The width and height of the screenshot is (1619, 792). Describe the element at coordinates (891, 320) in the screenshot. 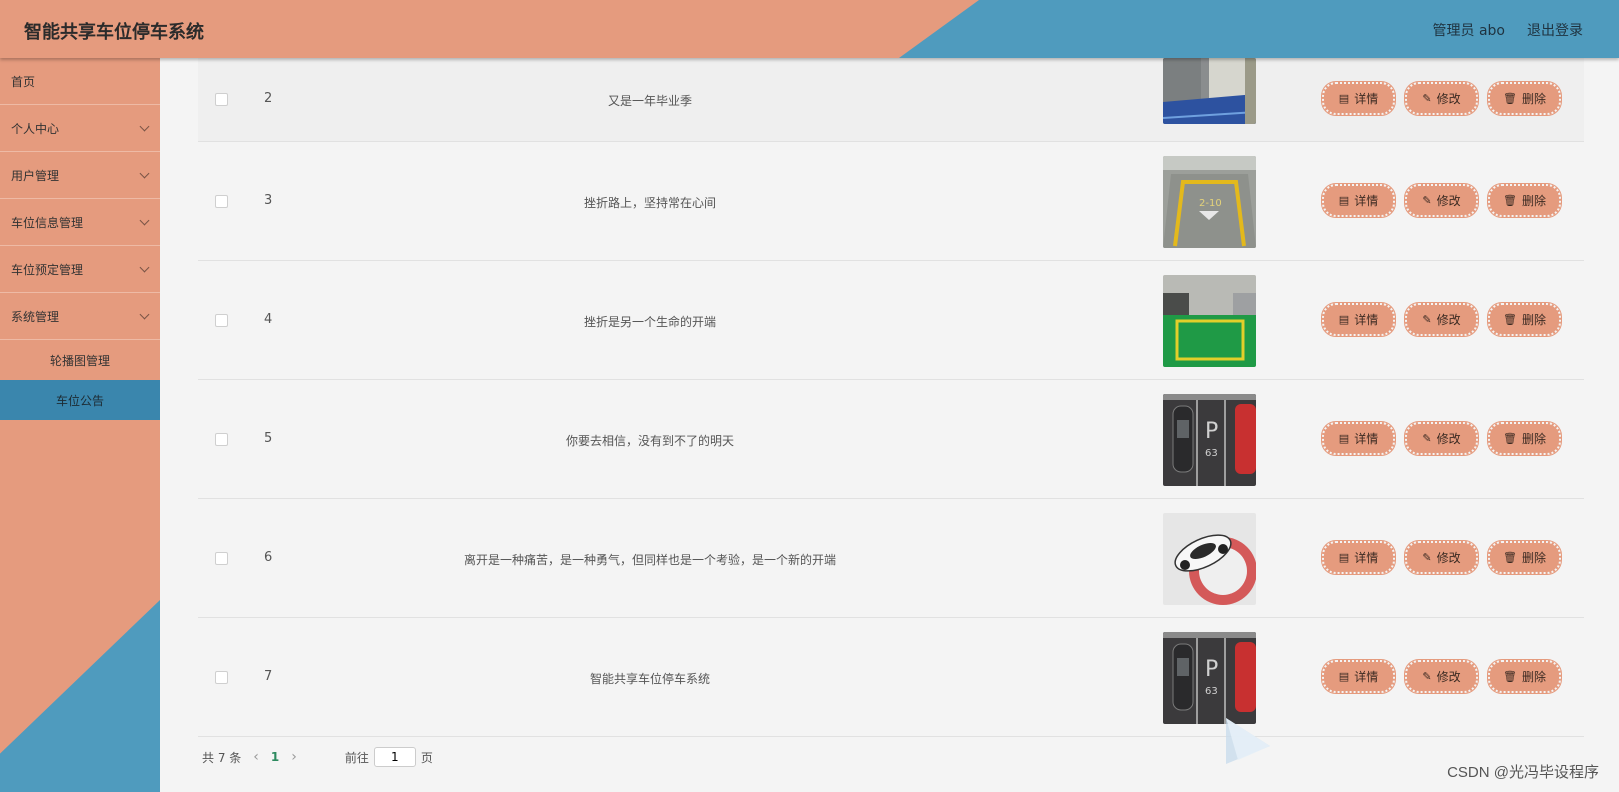

I see `table-row: 4 挫折是另一个生命的开端 ▤ 详情 ✎ 修改 🗑 删除` at that location.